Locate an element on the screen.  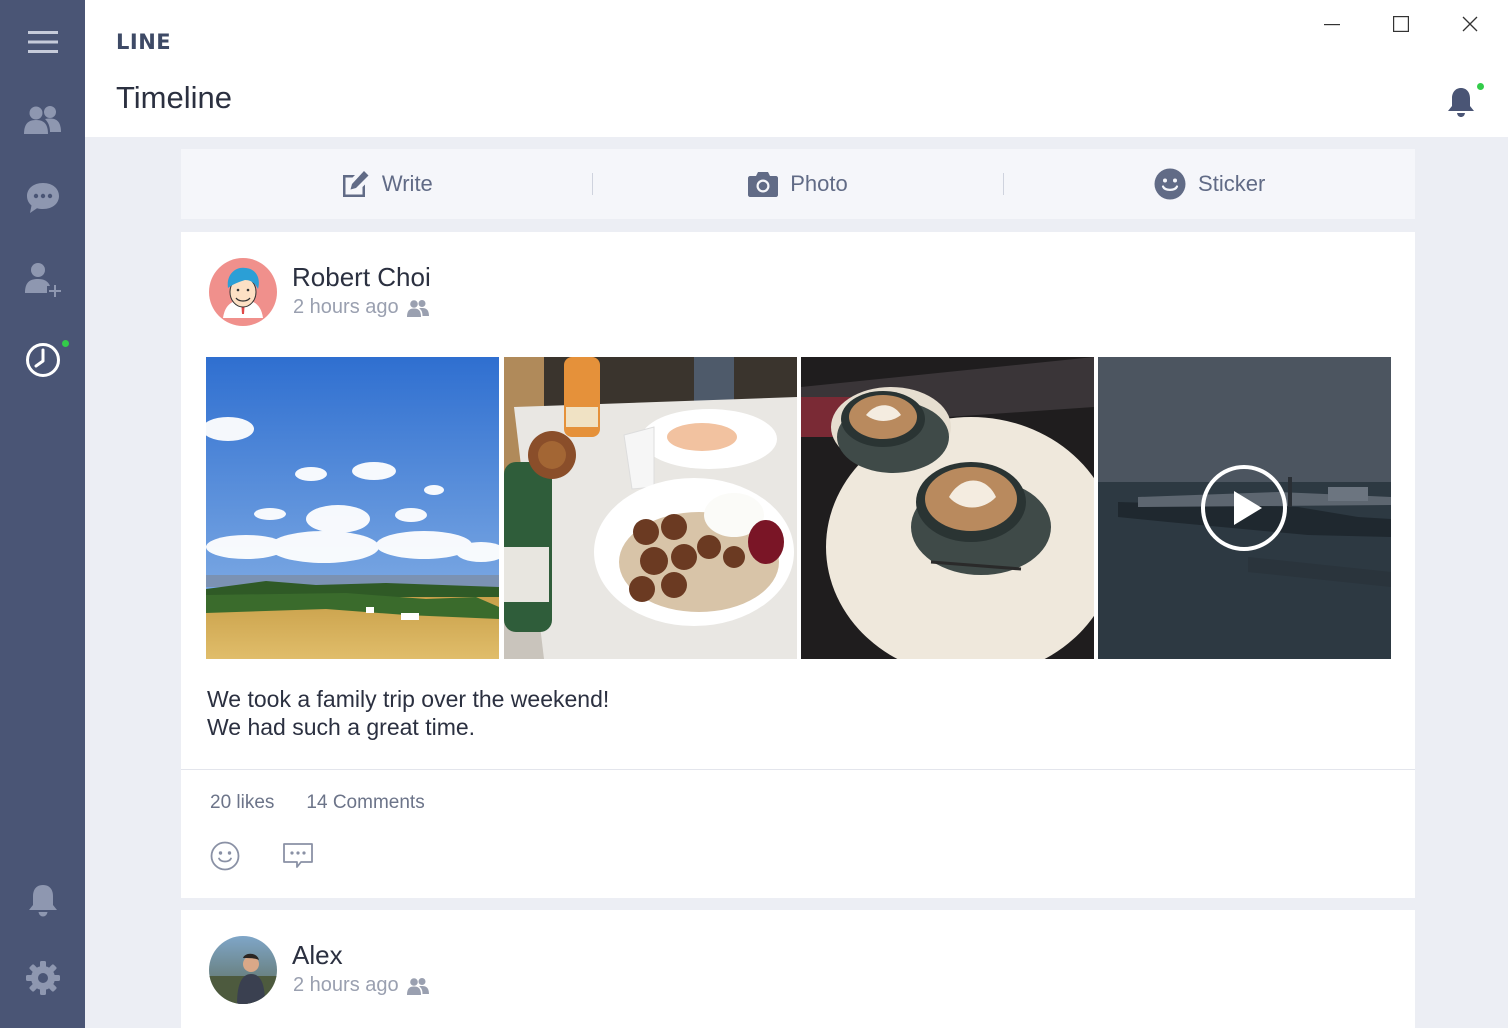
post-author: Robert Choi is located at coordinates (361, 277).